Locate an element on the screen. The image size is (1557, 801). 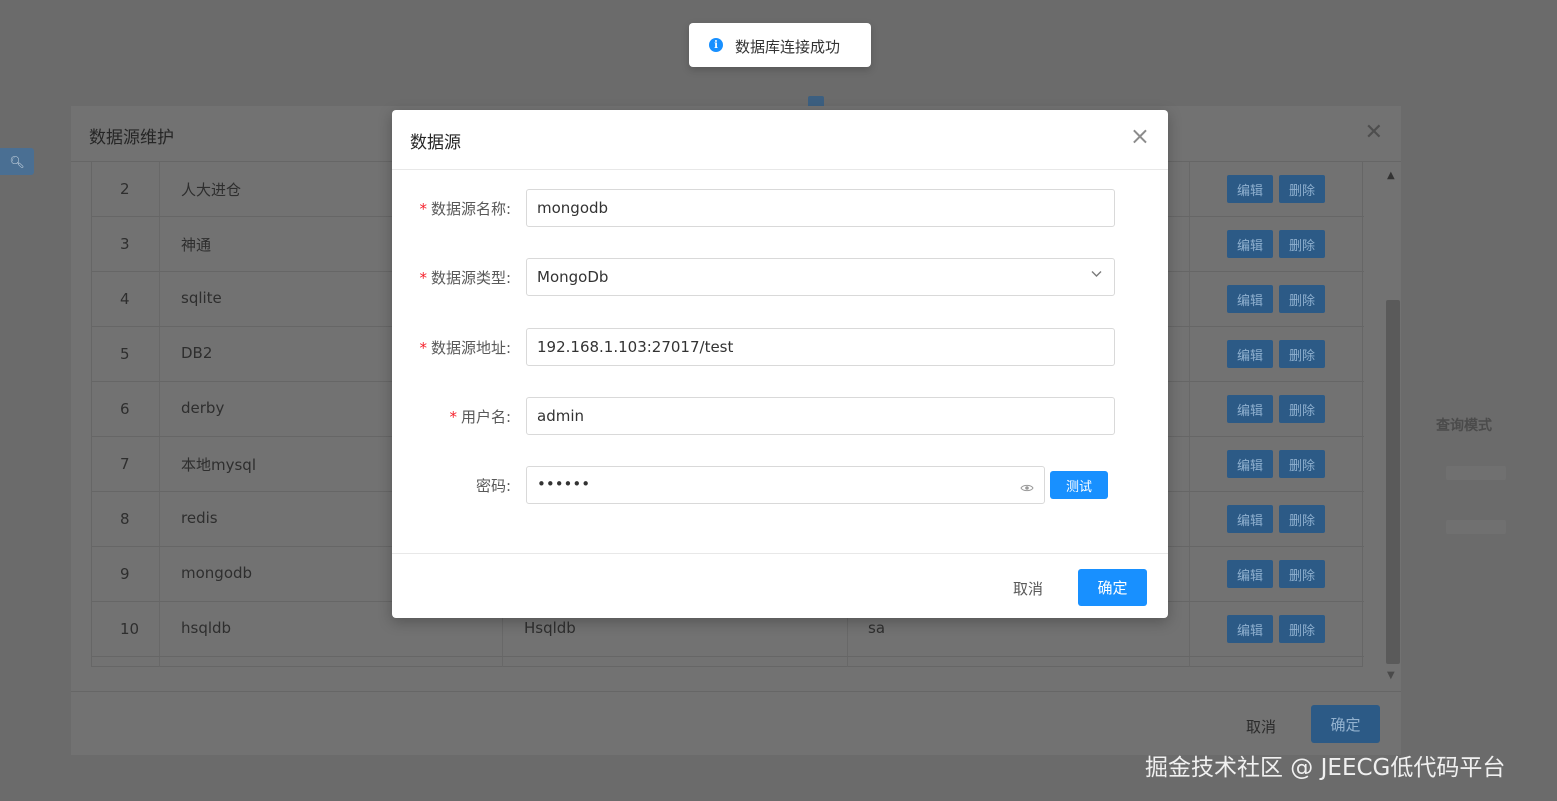
table-scrollbar: ▲ ▼ is located at coordinates (1392, 424).